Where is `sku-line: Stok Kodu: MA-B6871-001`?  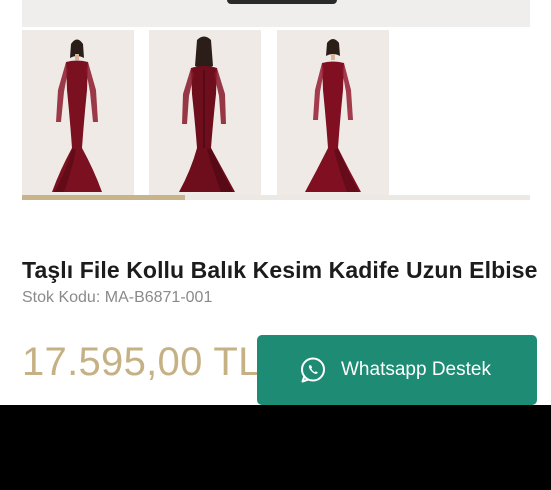
sku-line: Stok Kodu: MA-B6871-001 is located at coordinates (117, 298).